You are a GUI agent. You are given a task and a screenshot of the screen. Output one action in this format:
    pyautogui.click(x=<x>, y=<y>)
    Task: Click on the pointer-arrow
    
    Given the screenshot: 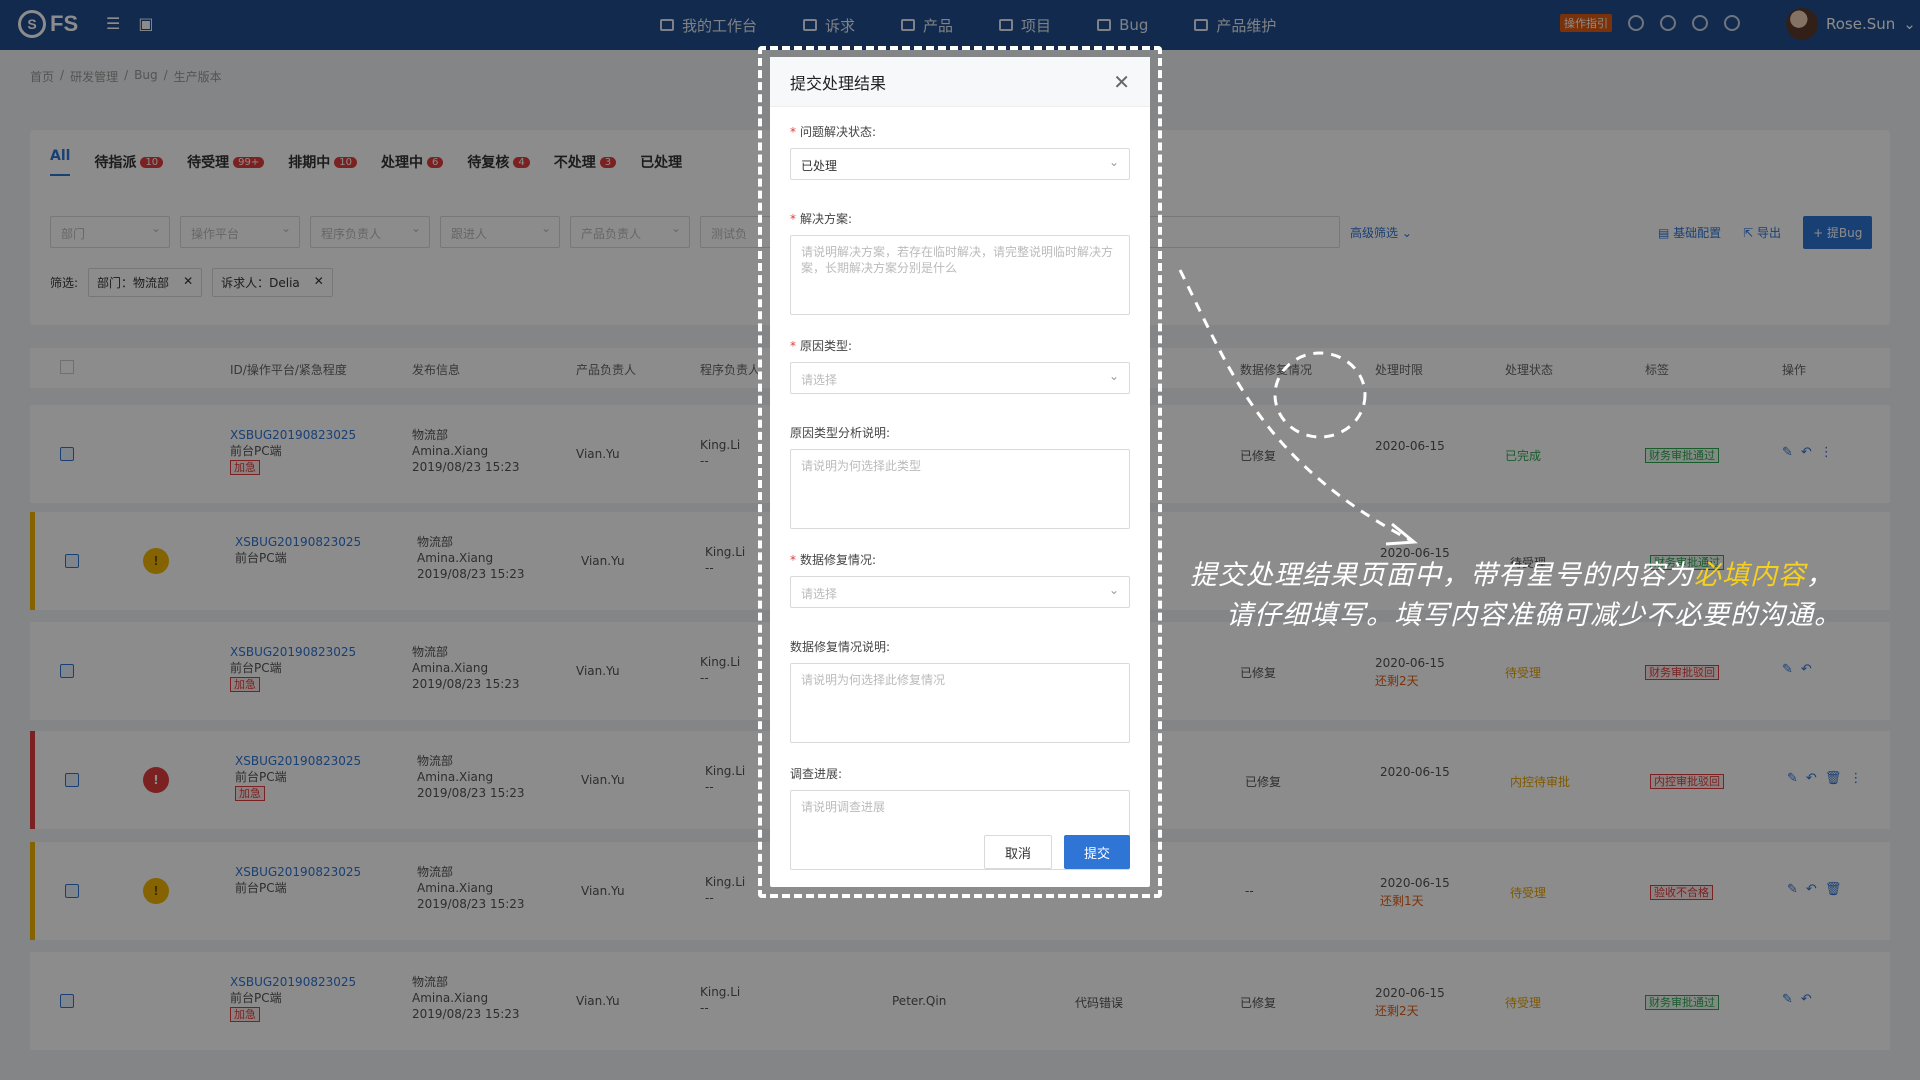 What is the action you would take?
    pyautogui.click(x=1298, y=407)
    